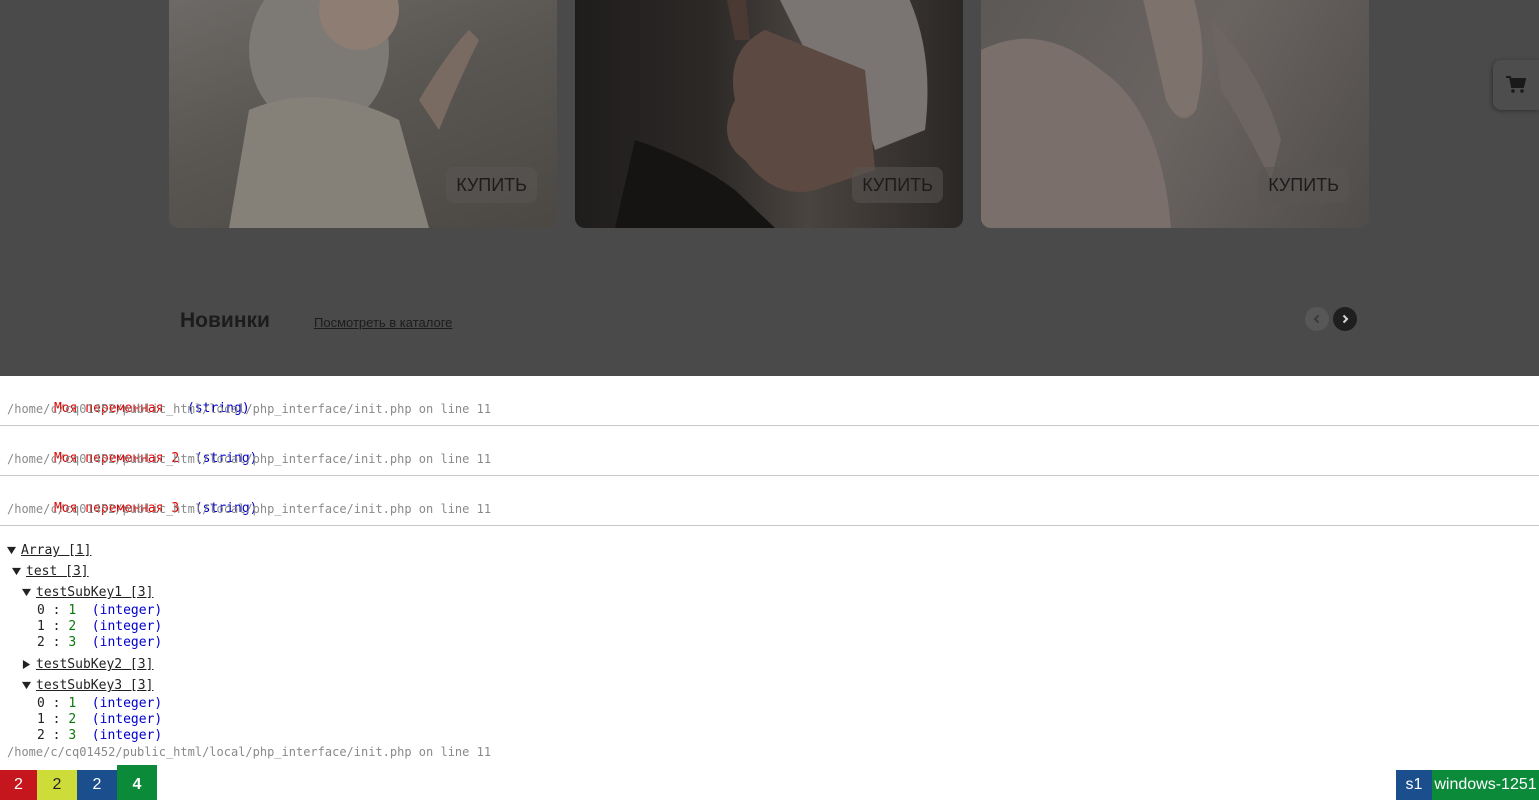  I want to click on tree-node-label: testSubKey3 [3], so click(94, 685).